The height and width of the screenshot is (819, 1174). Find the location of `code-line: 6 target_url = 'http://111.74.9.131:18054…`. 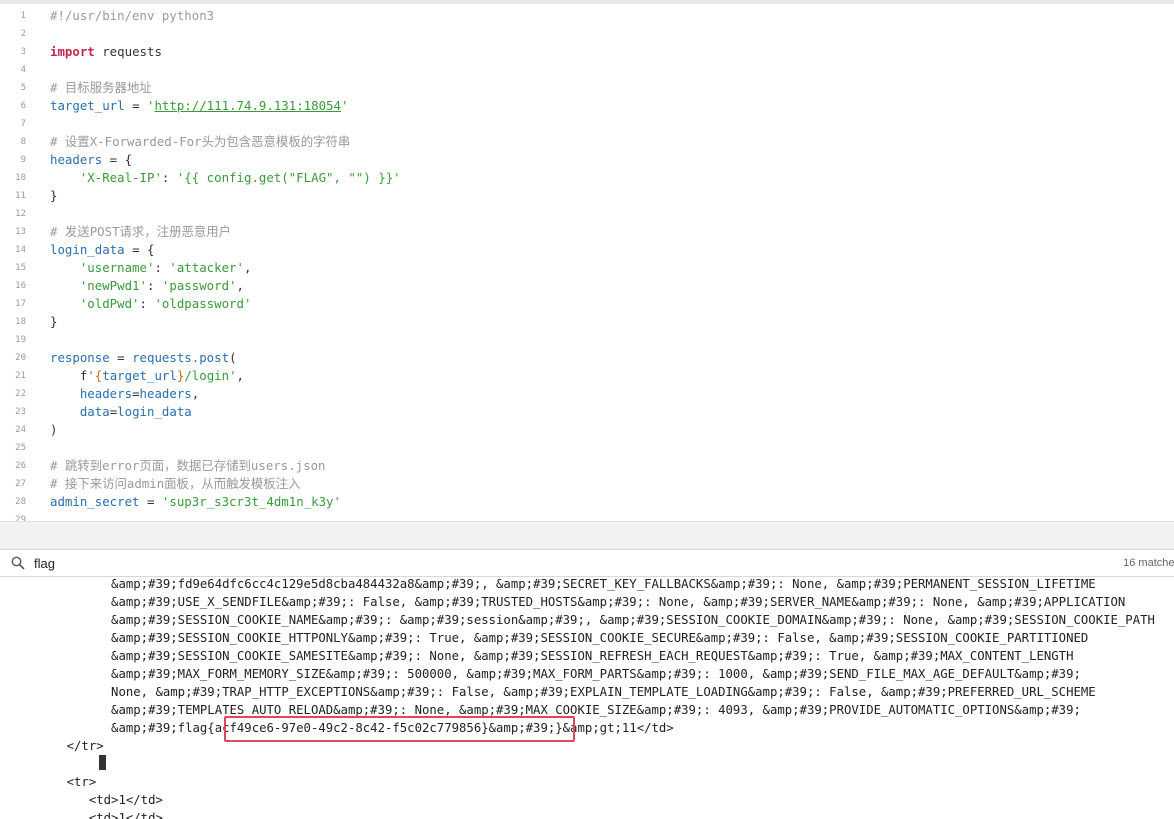

code-line: 6 target_url = 'http://111.74.9.131:18054… is located at coordinates (587, 106).